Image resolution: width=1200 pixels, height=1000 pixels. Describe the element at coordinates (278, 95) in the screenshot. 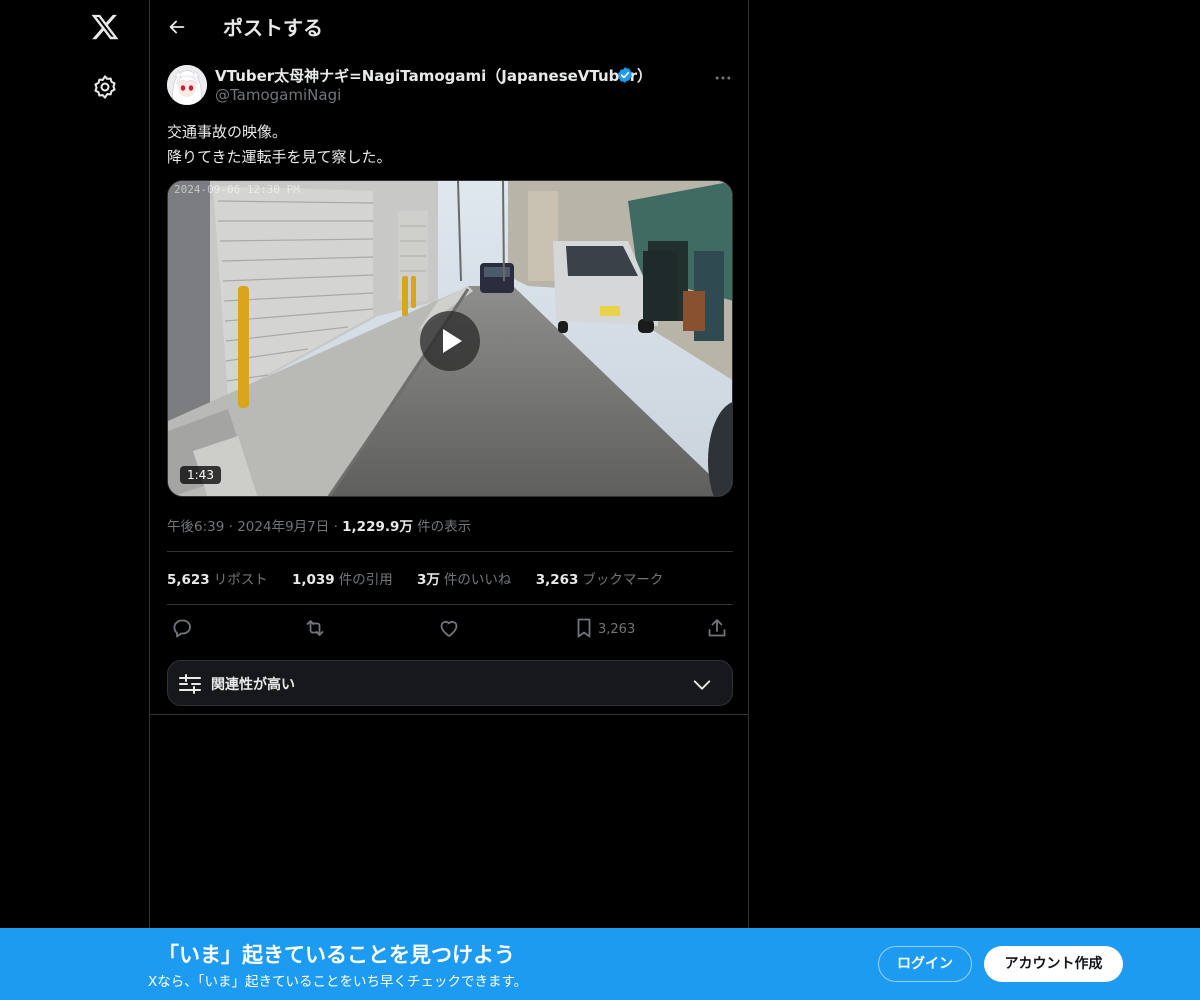

I see `author-handle: @TamogamiNagi` at that location.